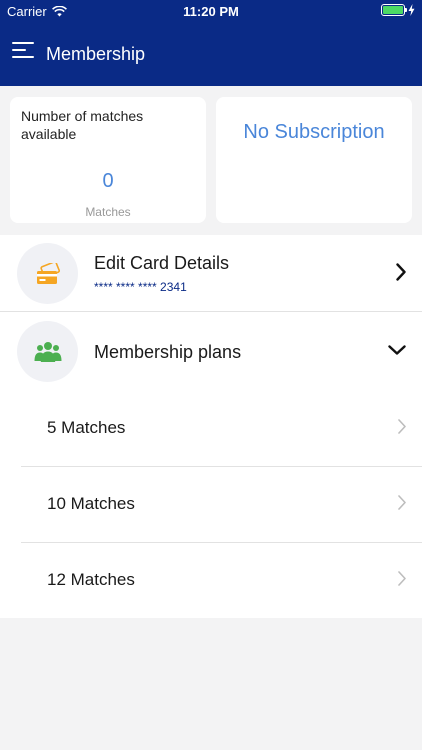  Describe the element at coordinates (24, 53) in the screenshot. I see `hamburger-menu-icon` at that location.